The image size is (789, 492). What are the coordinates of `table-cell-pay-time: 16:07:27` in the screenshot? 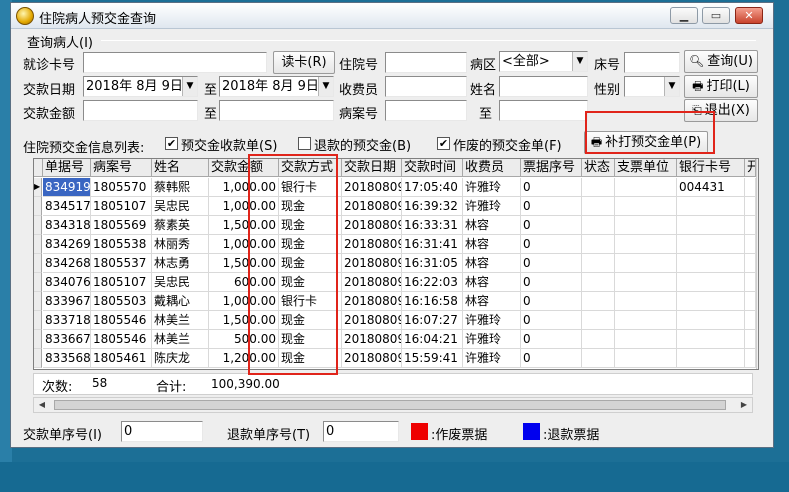 It's located at (432, 320).